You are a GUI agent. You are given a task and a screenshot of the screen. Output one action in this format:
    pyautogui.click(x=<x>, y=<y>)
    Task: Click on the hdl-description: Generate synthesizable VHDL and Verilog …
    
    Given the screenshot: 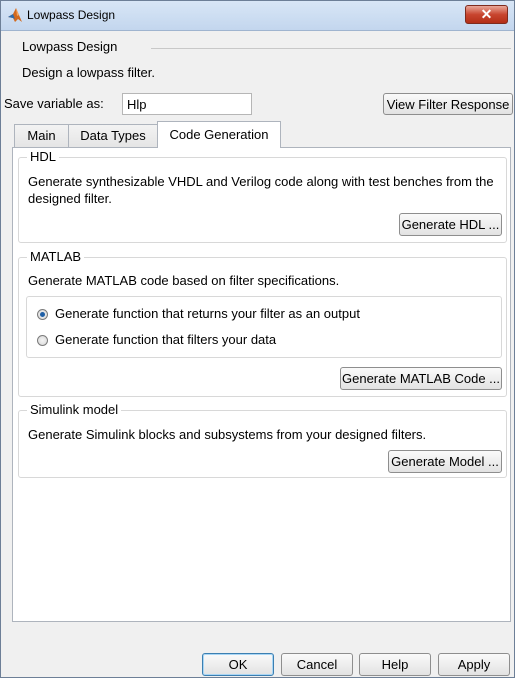 What is the action you would take?
    pyautogui.click(x=261, y=190)
    